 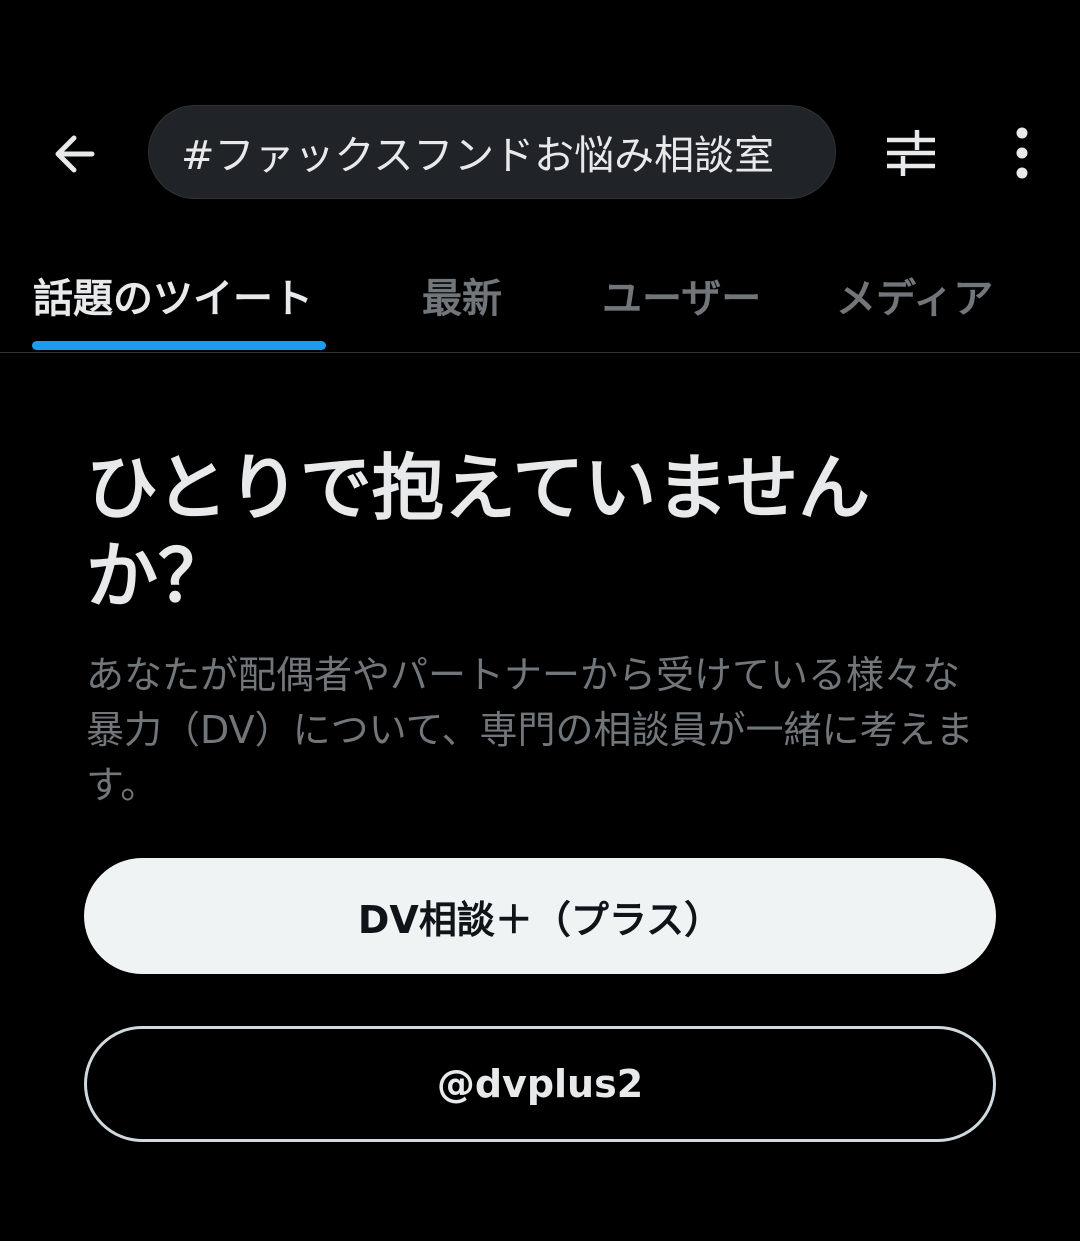 I want to click on tab-media: メディア, so click(x=914, y=295).